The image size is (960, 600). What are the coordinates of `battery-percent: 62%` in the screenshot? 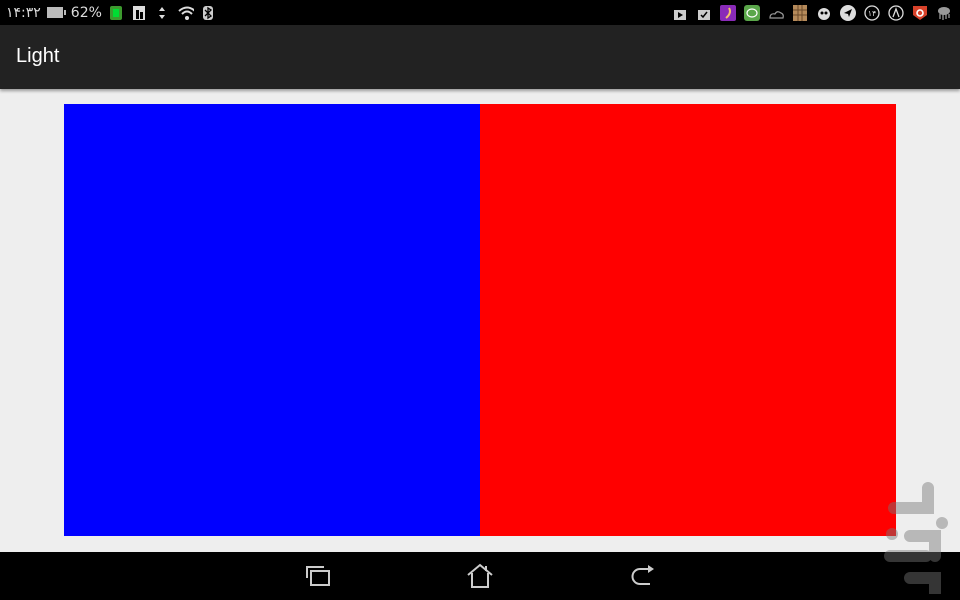 It's located at (86, 12).